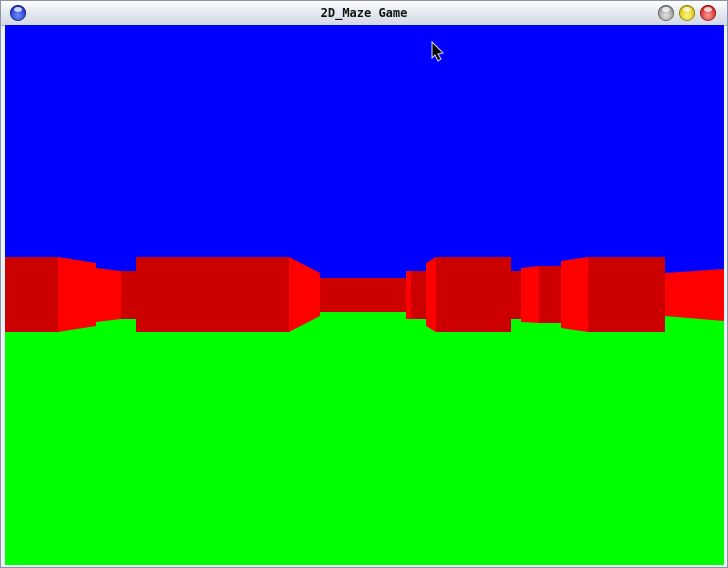  Describe the element at coordinates (708, 13) in the screenshot. I see `close-icon` at that location.